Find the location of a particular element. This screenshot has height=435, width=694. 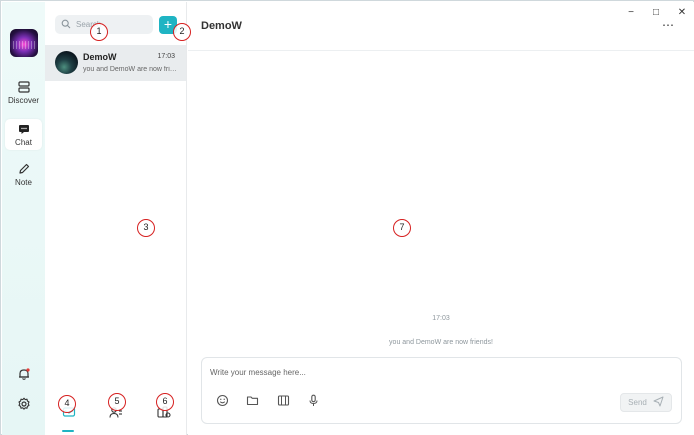

rail-item-label: Chat is located at coordinates (23, 142).